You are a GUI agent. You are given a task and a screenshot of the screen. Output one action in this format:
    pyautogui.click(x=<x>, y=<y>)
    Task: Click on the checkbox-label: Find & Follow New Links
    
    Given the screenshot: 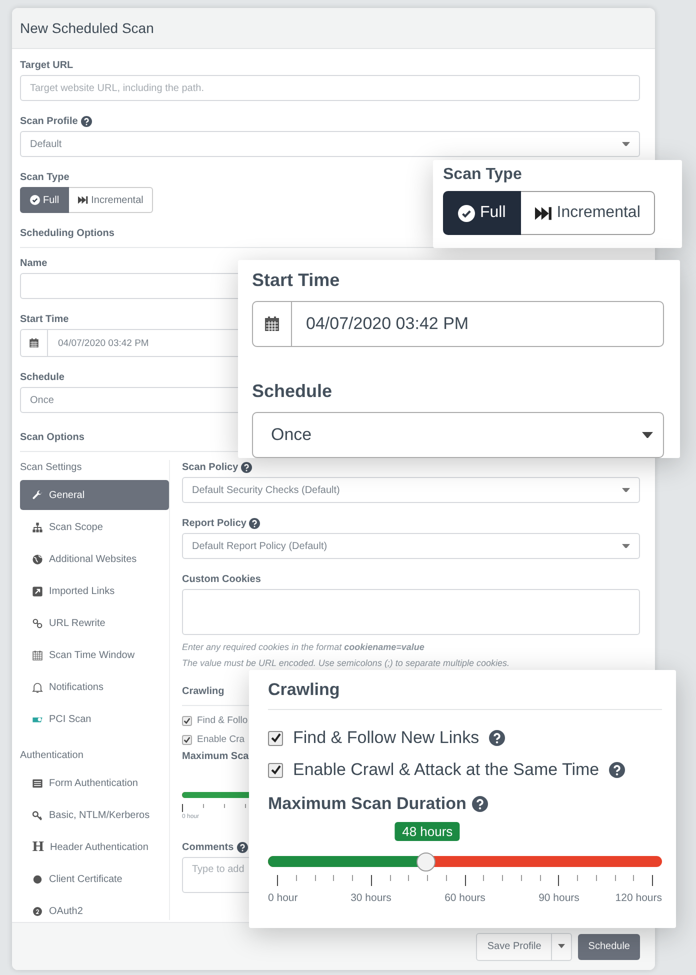 What is the action you would take?
    pyautogui.click(x=386, y=738)
    